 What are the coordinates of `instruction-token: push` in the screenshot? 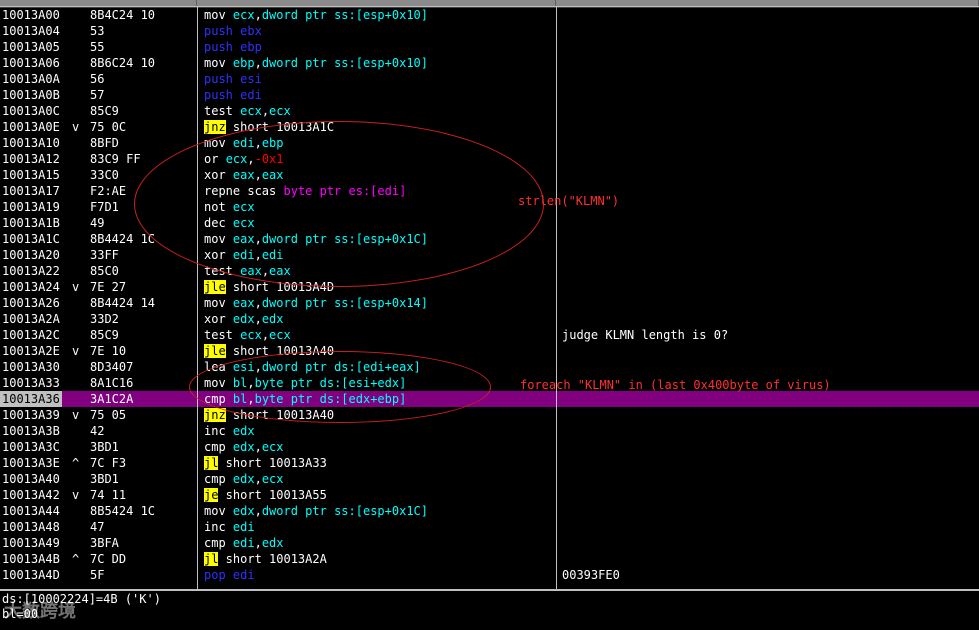 It's located at (222, 79).